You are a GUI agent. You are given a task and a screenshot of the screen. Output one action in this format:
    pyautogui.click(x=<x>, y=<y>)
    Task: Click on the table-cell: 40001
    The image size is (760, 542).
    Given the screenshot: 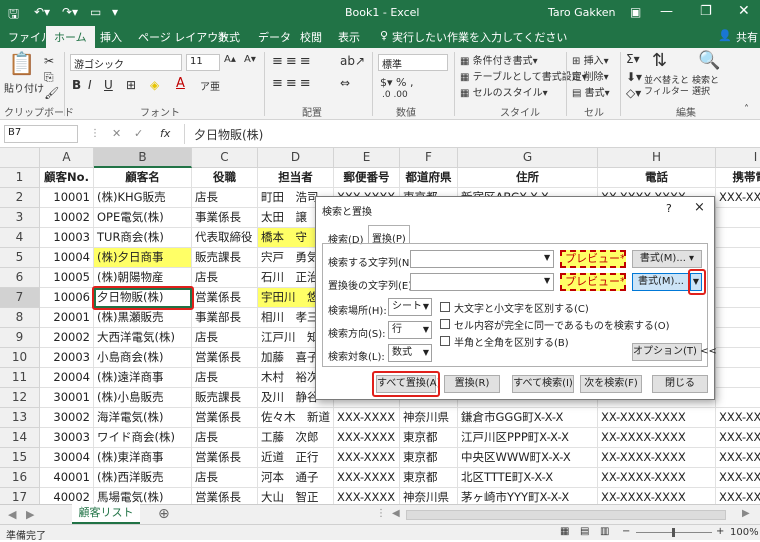 What is the action you would take?
    pyautogui.click(x=67, y=478)
    